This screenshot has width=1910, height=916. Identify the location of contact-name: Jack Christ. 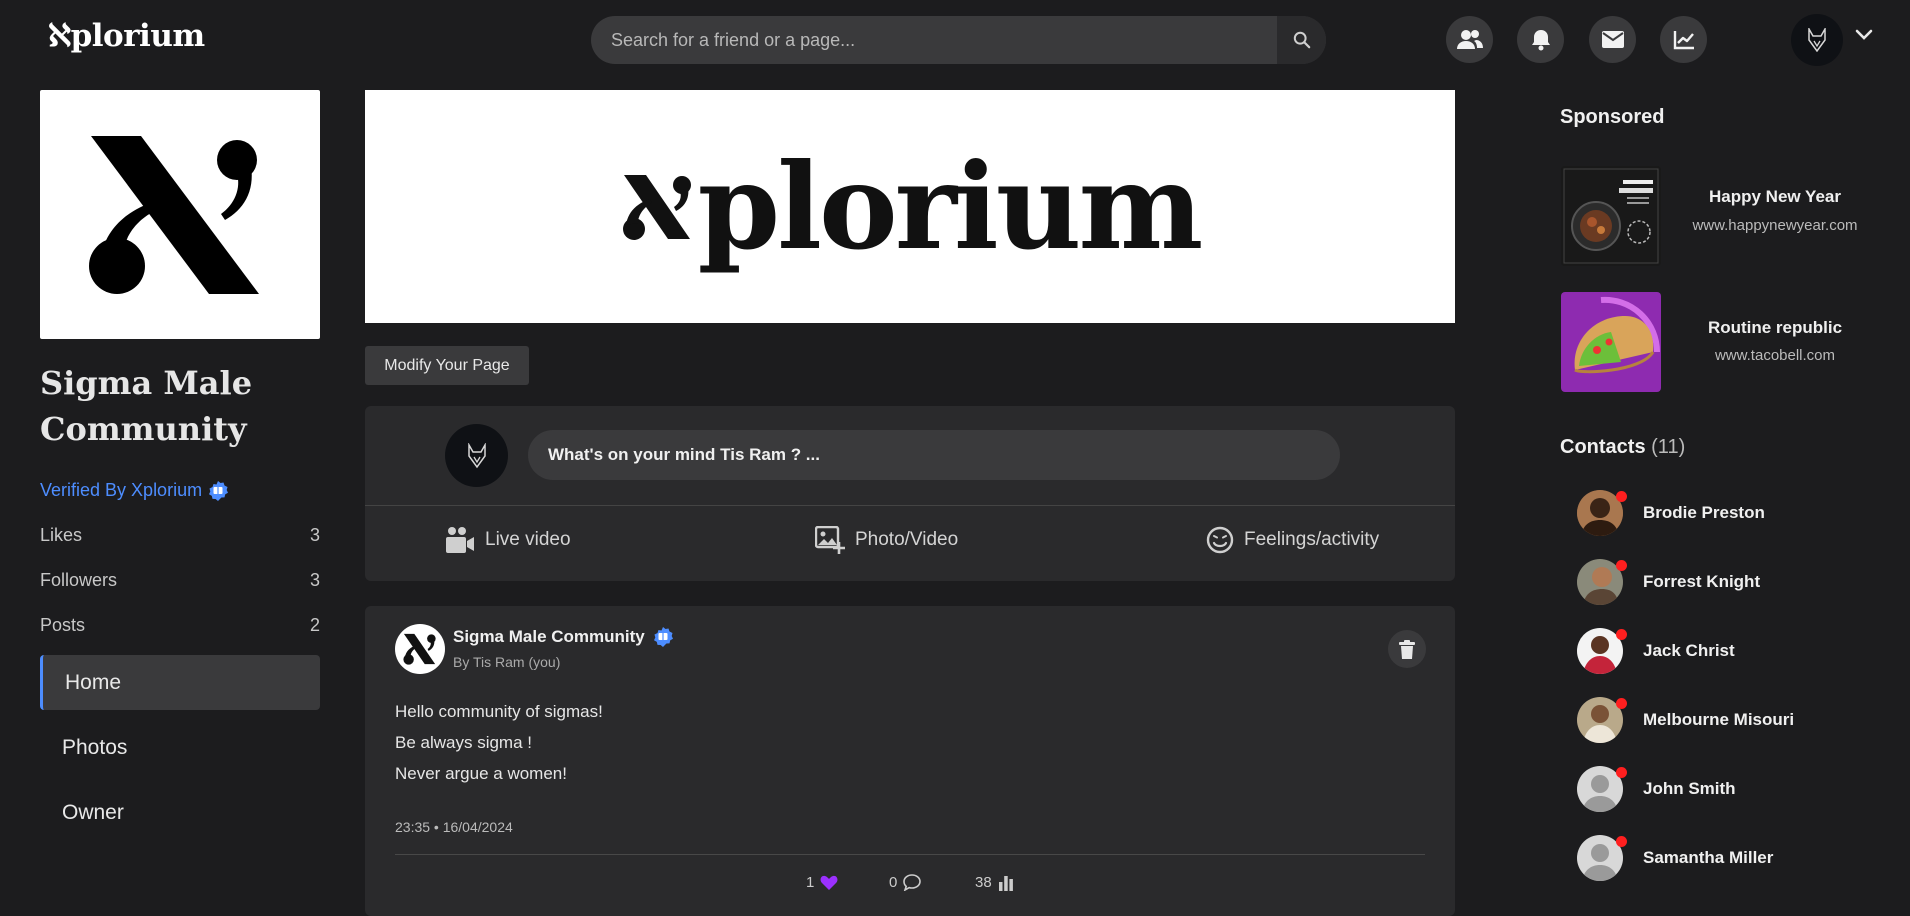
(1689, 650).